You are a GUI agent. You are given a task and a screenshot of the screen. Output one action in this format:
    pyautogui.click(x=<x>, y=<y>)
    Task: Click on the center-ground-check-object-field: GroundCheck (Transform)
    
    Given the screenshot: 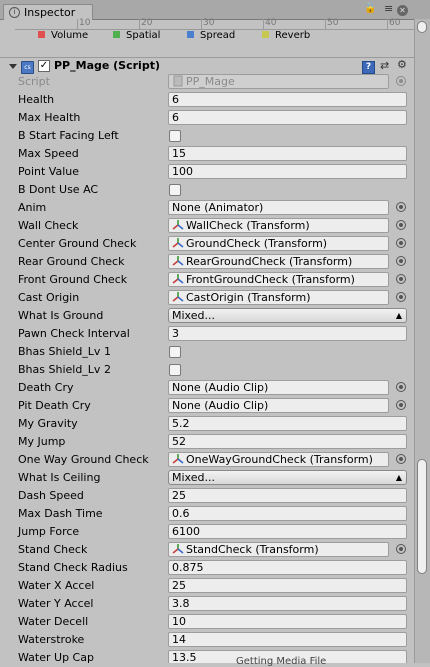 What is the action you would take?
    pyautogui.click(x=278, y=243)
    